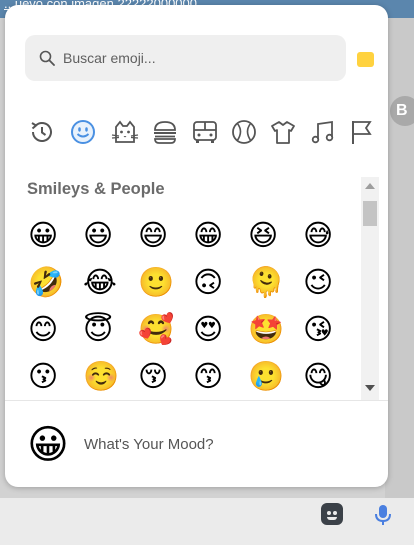 The height and width of the screenshot is (545, 414). What do you see at coordinates (110, 241) in the screenshot?
I see `emoji-button: 😃` at bounding box center [110, 241].